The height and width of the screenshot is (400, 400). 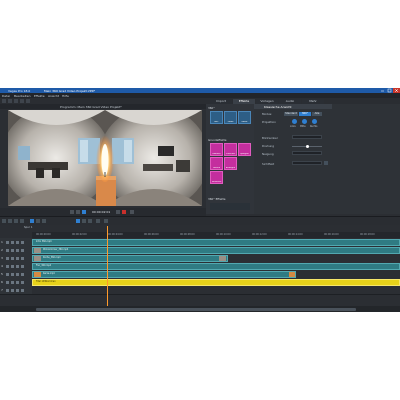 What do you see at coordinates (78, 221) in the screenshot?
I see `group-icon` at bounding box center [78, 221].